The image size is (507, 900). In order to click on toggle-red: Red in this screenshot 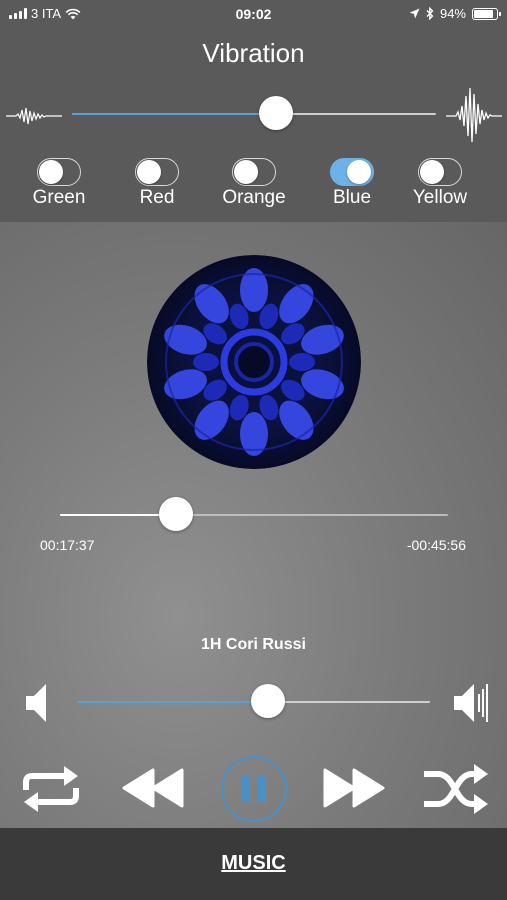, I will do `click(157, 183)`.